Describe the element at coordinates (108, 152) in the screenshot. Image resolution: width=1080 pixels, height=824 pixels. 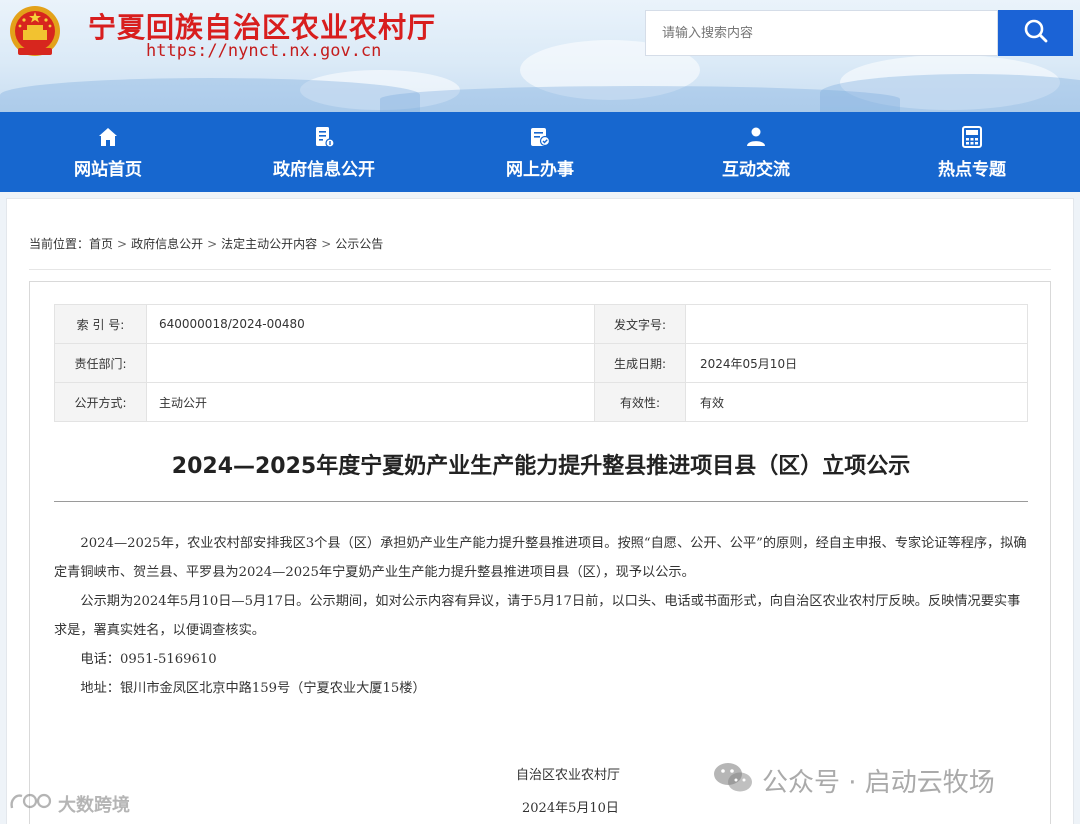
I see `nav-item-home: 网站首页` at that location.